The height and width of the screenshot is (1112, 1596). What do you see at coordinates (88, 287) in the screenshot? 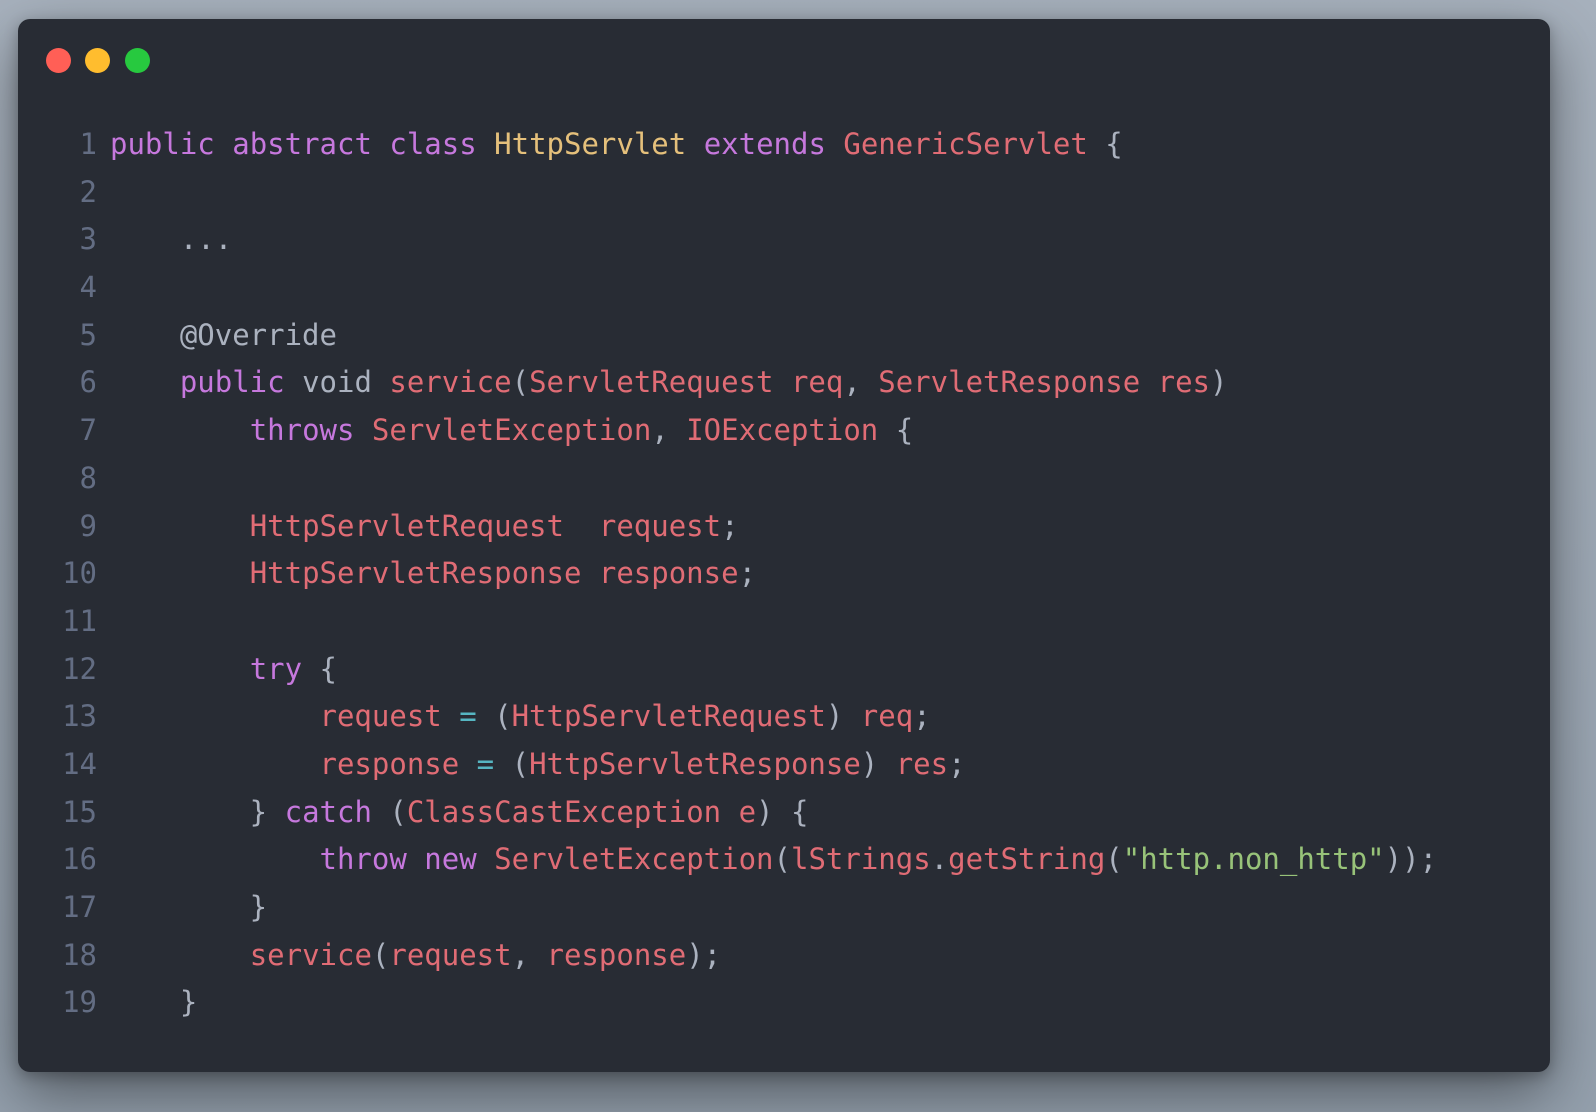
I see `line-number: 4` at bounding box center [88, 287].